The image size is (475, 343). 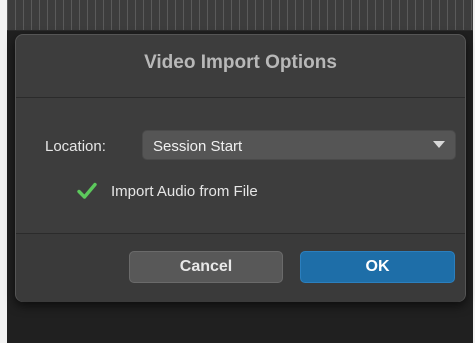 I want to click on timeline-ruler, so click(x=240, y=15).